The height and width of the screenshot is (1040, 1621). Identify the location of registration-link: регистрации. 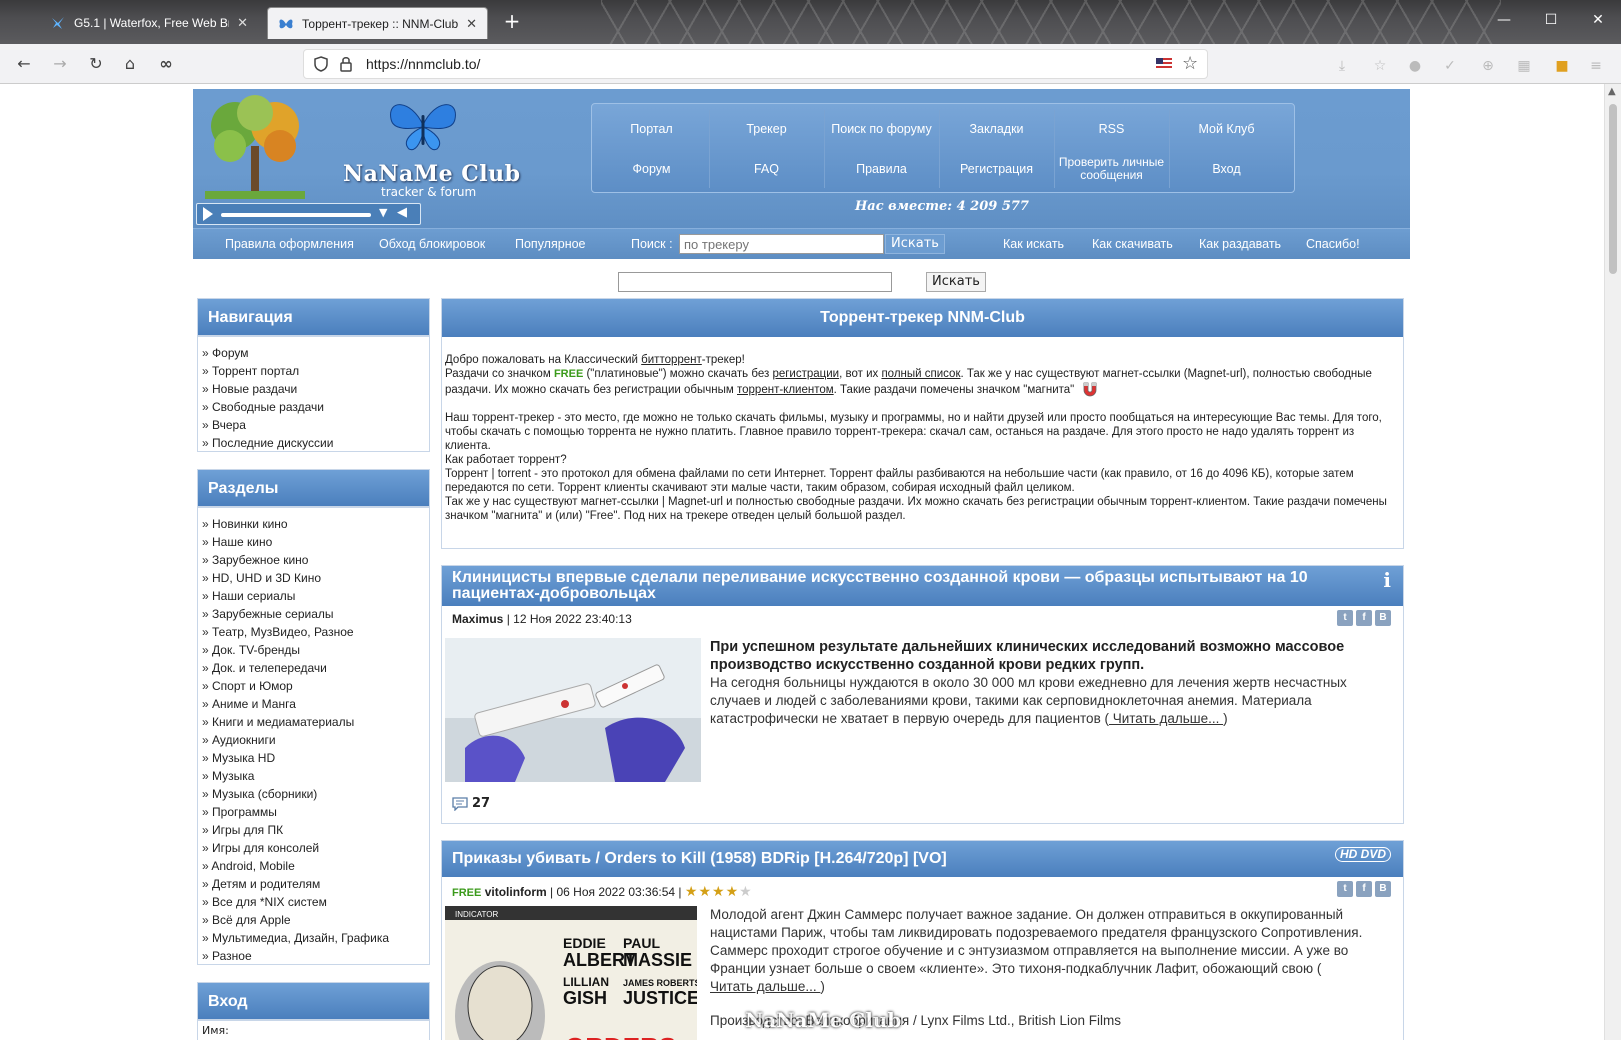
(805, 374).